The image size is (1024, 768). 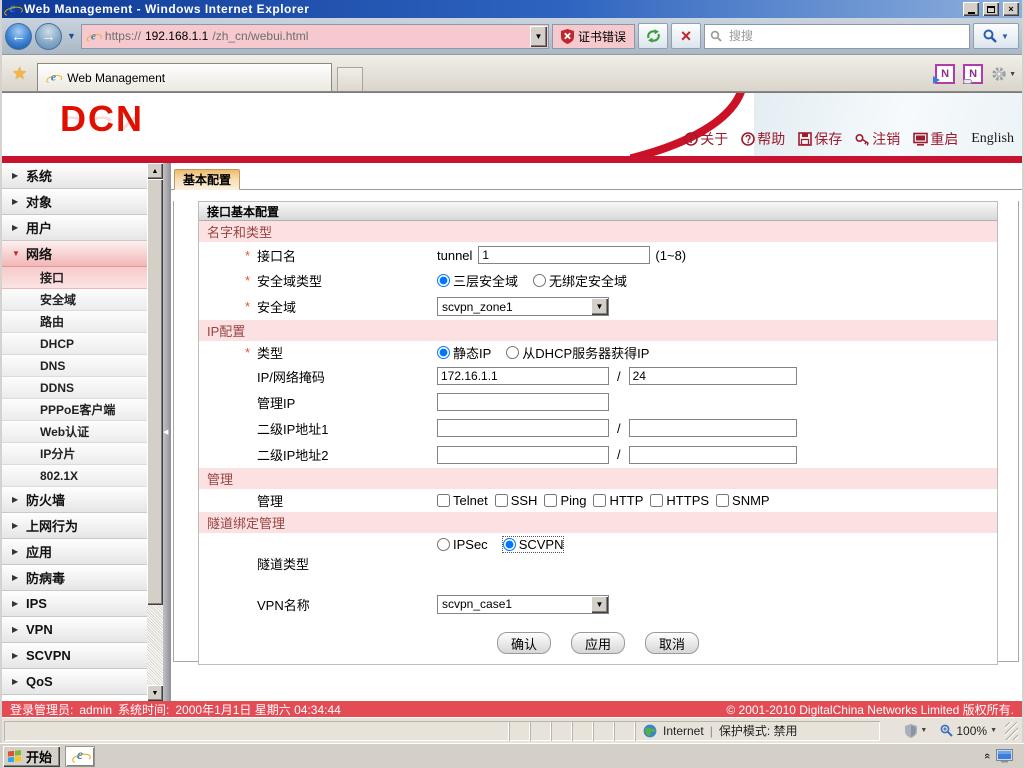 What do you see at coordinates (74, 500) in the screenshot?
I see `sidebar-item-firewall: ▶ 防火墙` at bounding box center [74, 500].